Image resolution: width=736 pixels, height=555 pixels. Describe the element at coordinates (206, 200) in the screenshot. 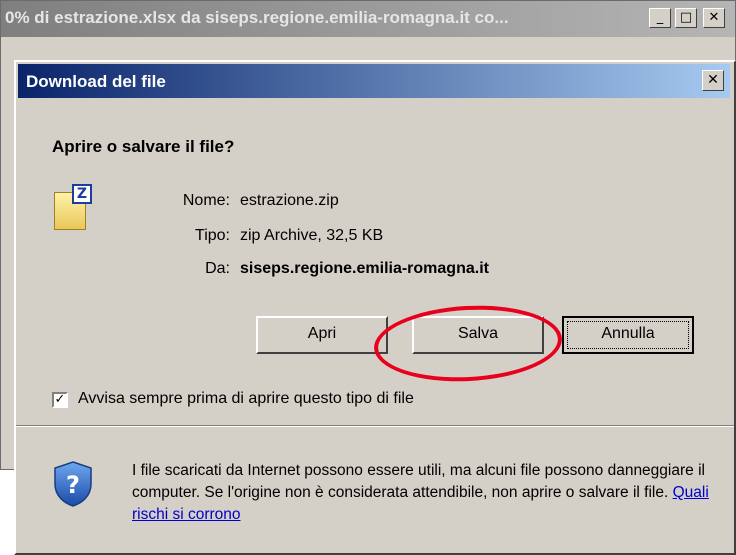

I see `name-label: Nome:` at that location.